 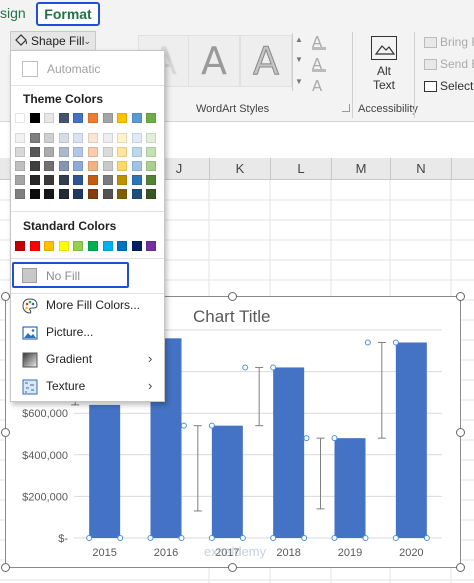 I want to click on chart-title: Chart Title, so click(x=231, y=317).